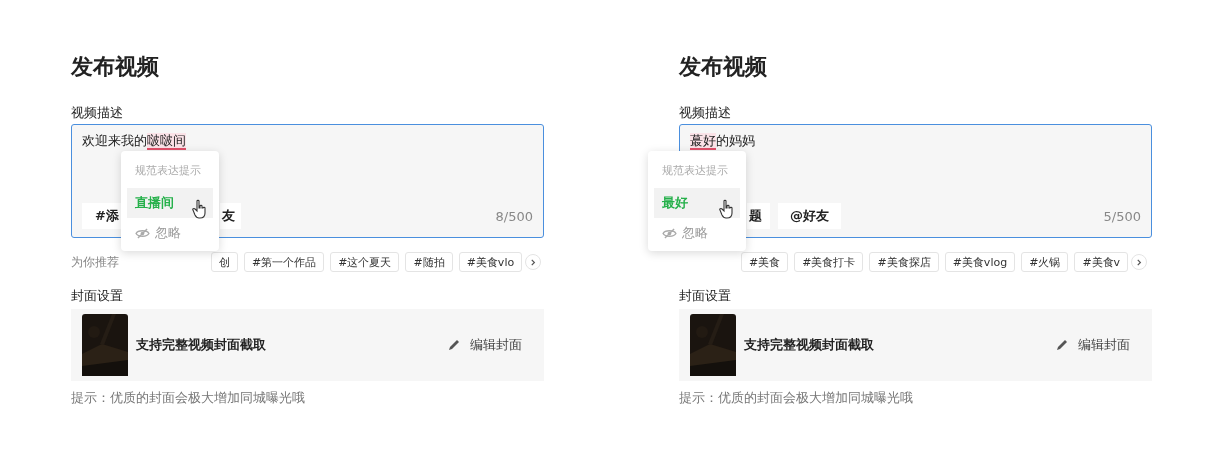  What do you see at coordinates (284, 262) in the screenshot?
I see `topic-tag: #第一个作品` at bounding box center [284, 262].